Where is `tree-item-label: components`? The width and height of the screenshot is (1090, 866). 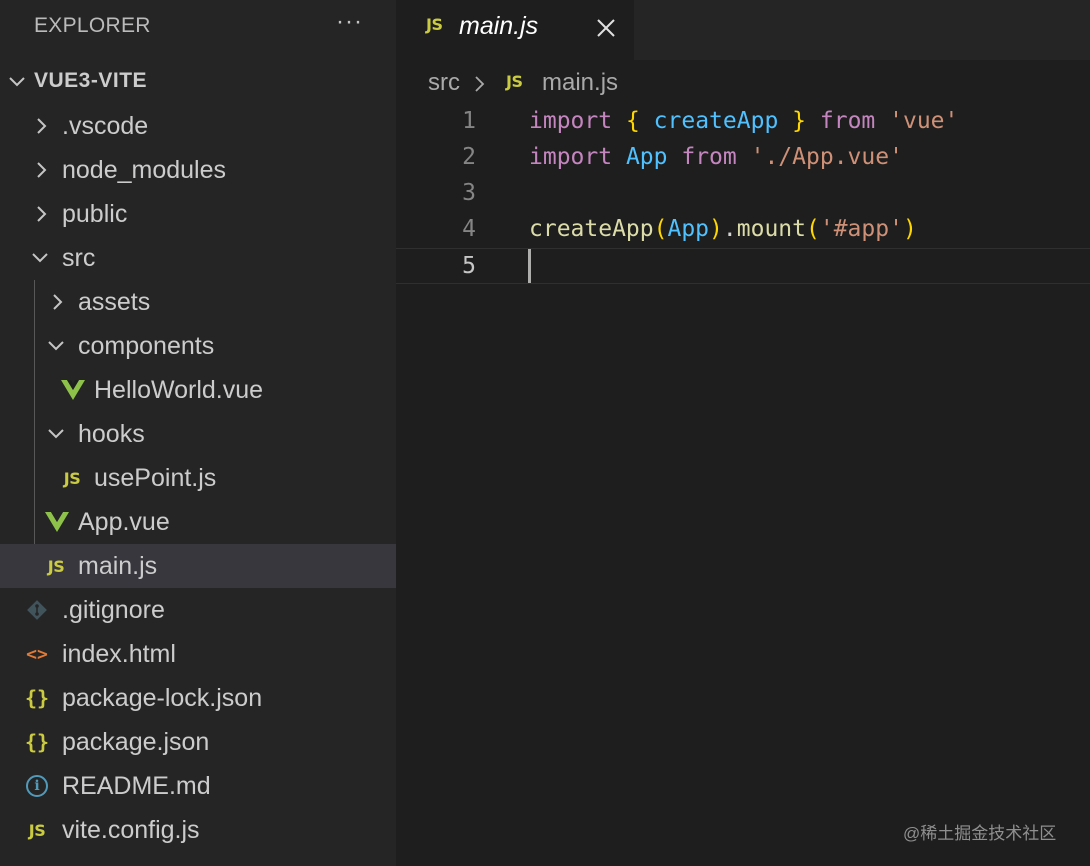
tree-item-label: components is located at coordinates (146, 346).